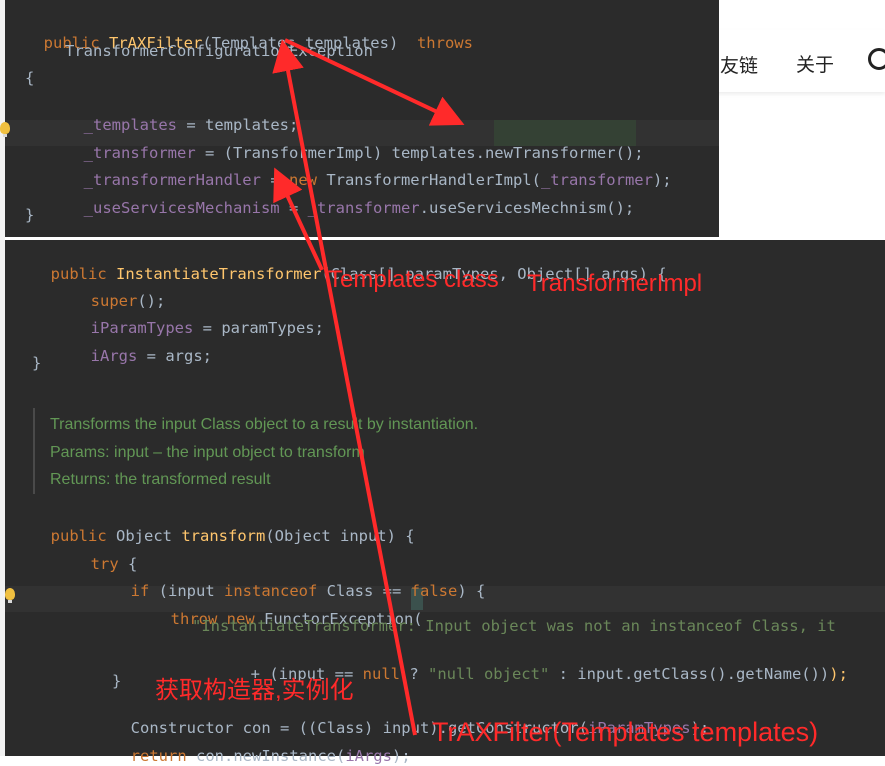  I want to click on annotation-get-constructor: 获取构造器,实例化, so click(254, 690).